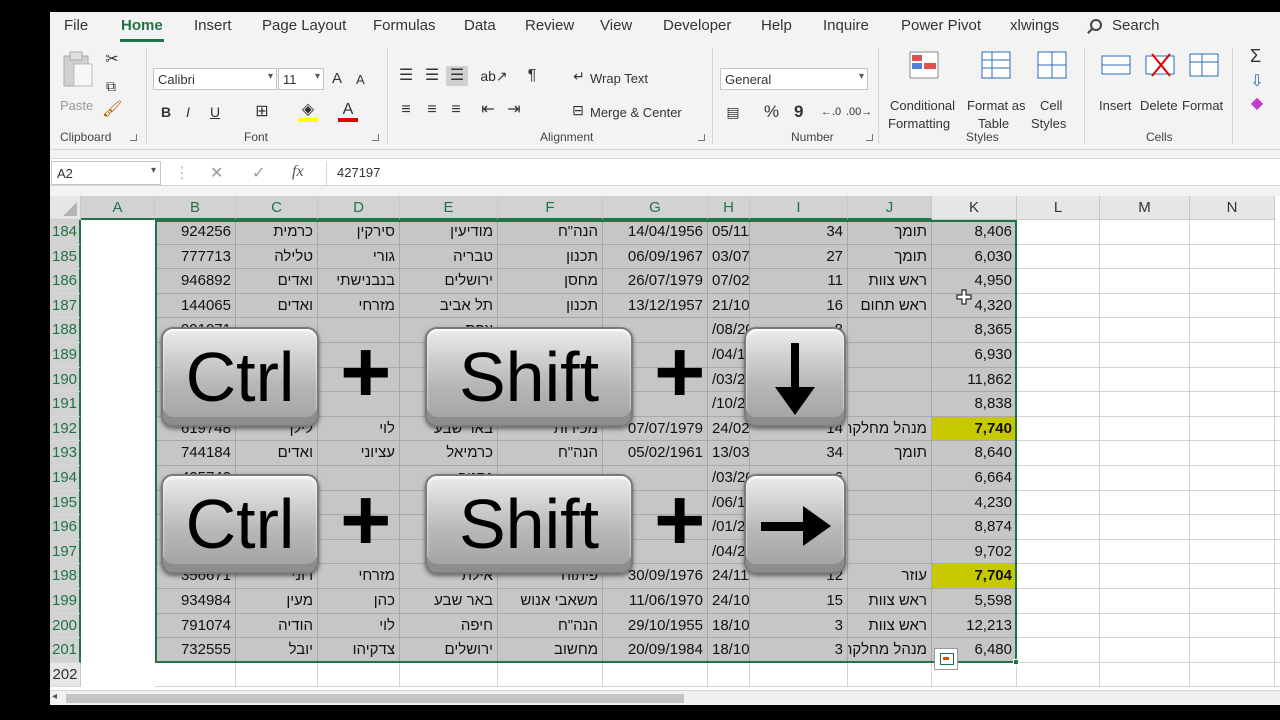  Describe the element at coordinates (655, 601) in the screenshot. I see `cell: 11/06/1970` at that location.